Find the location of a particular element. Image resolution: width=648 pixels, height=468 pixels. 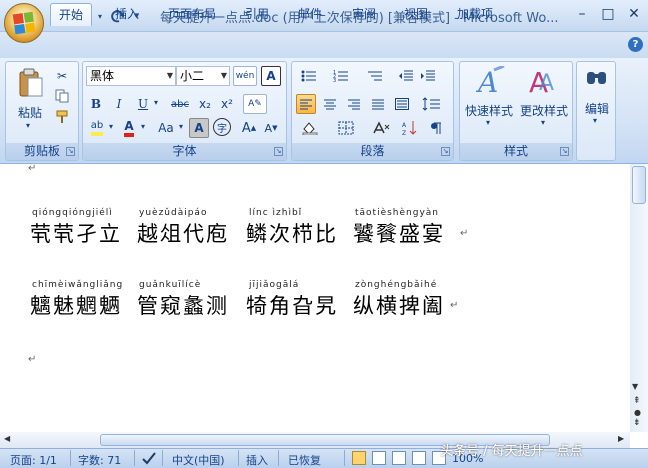

clear-formatting-button: A✎ is located at coordinates (255, 104).